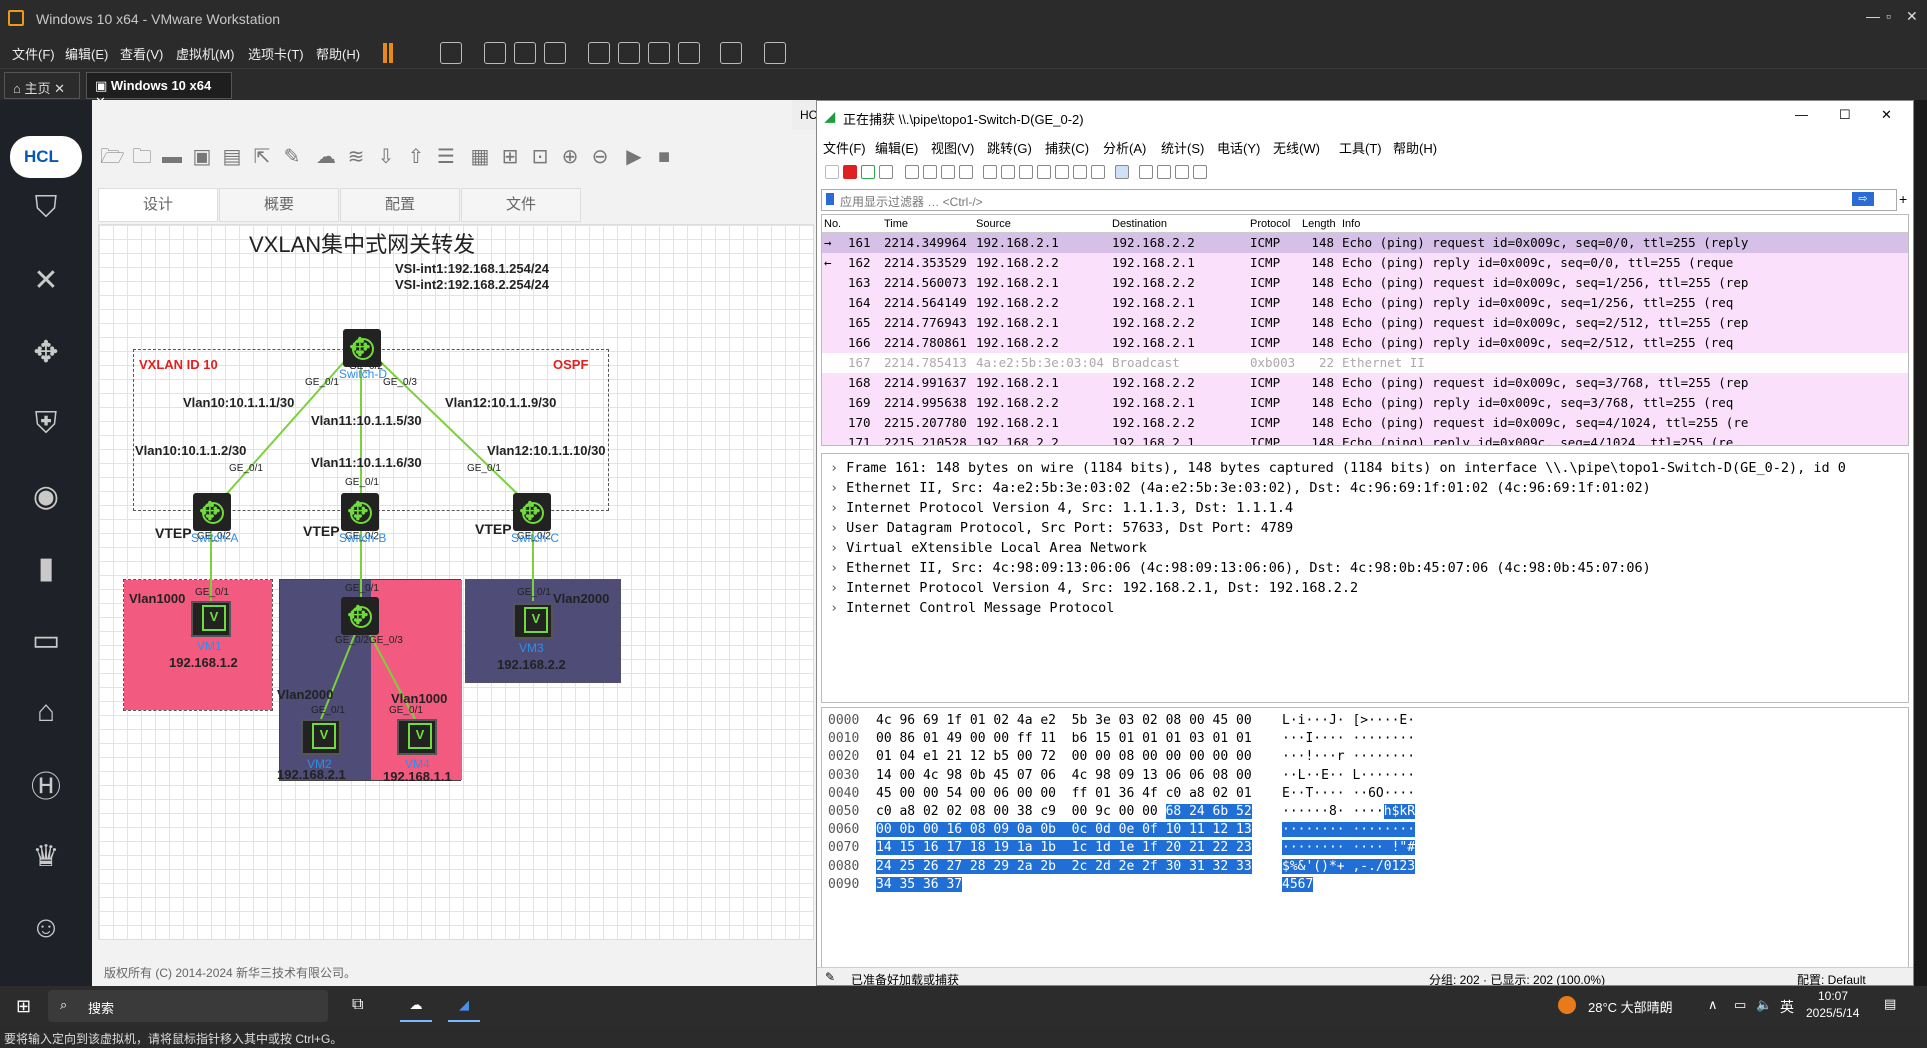  What do you see at coordinates (555, 53) in the screenshot?
I see `snapshot-manager-icon` at bounding box center [555, 53].